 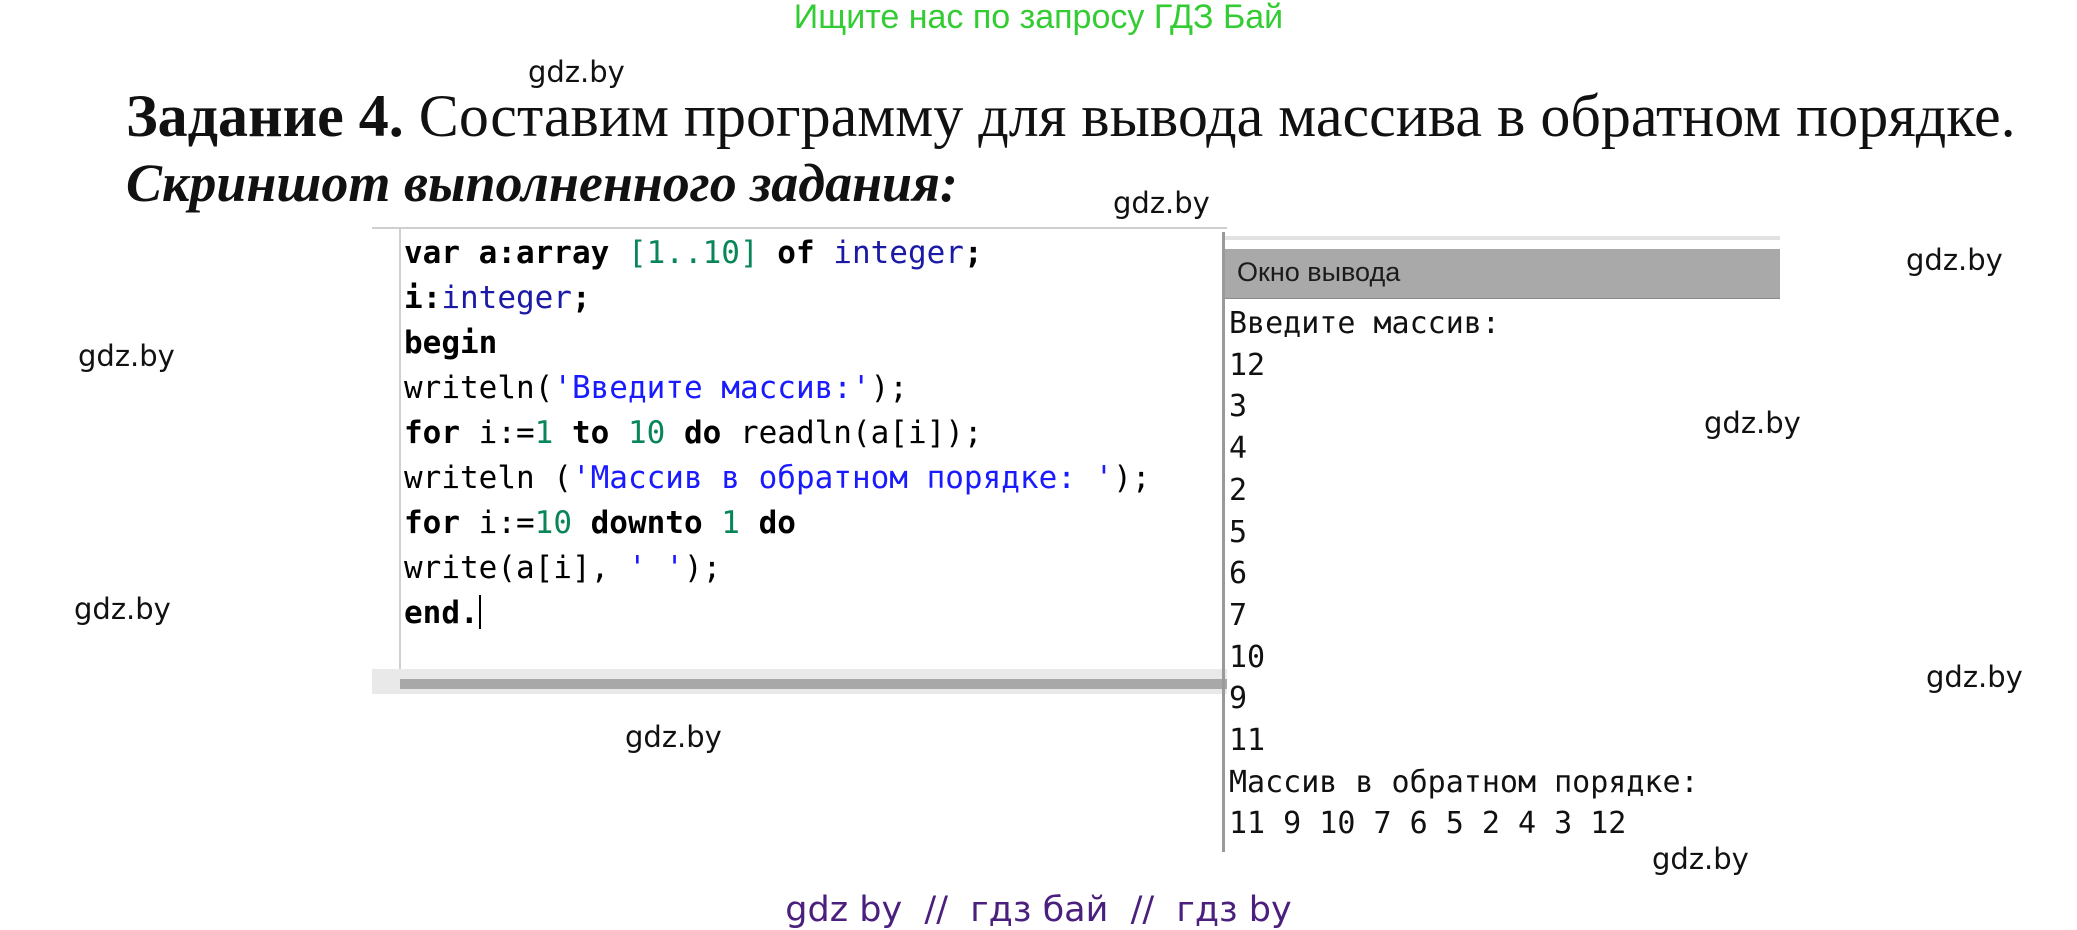 What do you see at coordinates (590, 433) in the screenshot?
I see `code-token: to` at bounding box center [590, 433].